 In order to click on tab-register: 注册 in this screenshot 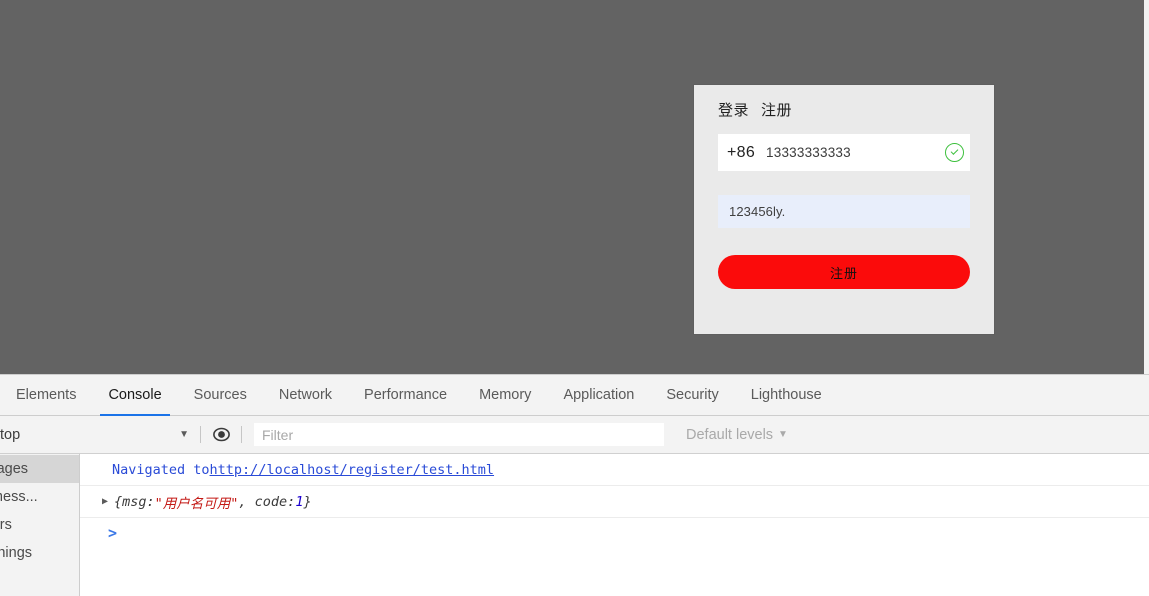, I will do `click(776, 111)`.